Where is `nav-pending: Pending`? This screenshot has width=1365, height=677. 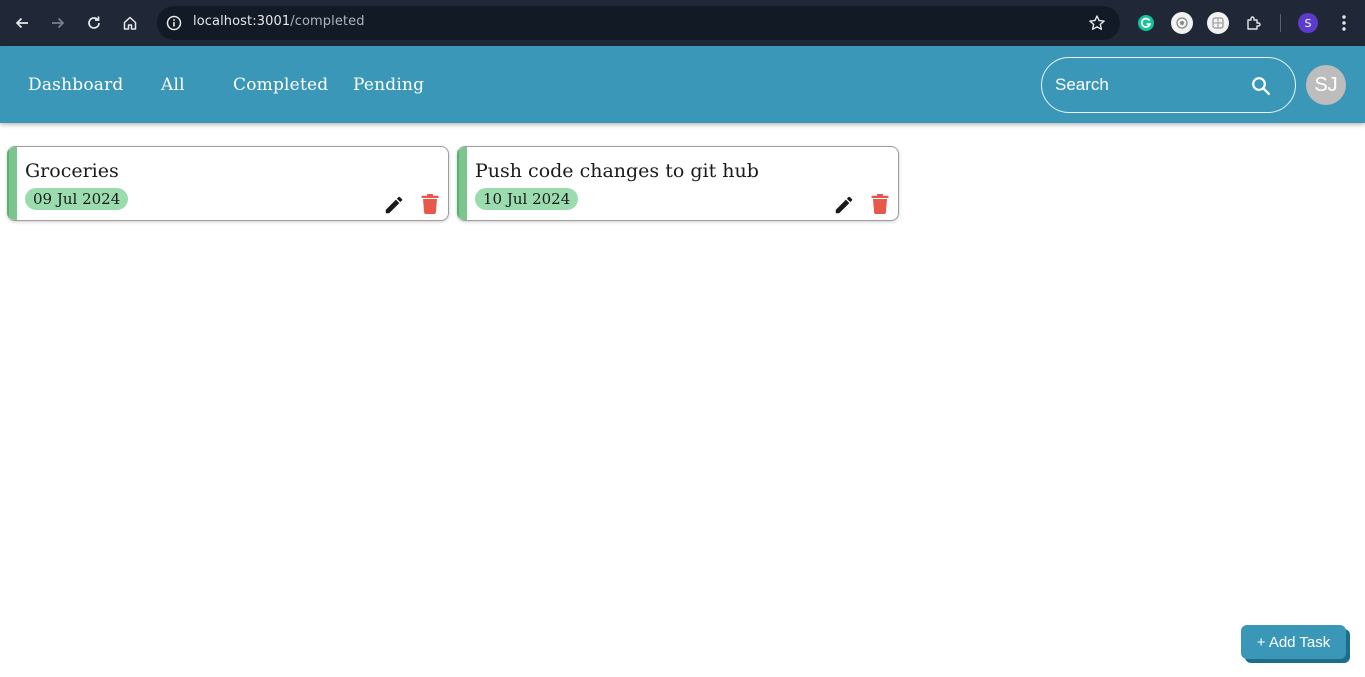
nav-pending: Pending is located at coordinates (388, 85).